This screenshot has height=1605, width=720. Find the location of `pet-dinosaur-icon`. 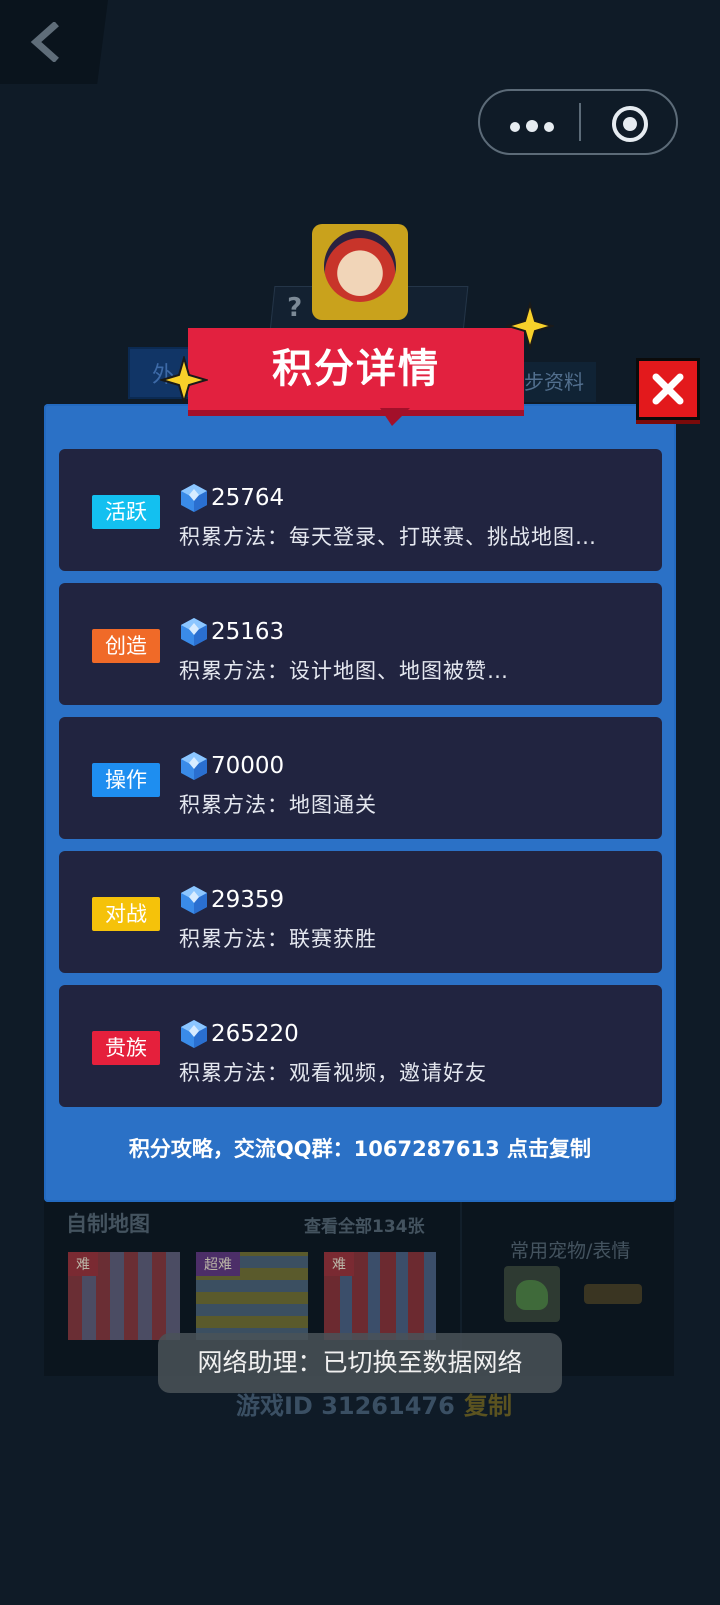

pet-dinosaur-icon is located at coordinates (532, 1294).